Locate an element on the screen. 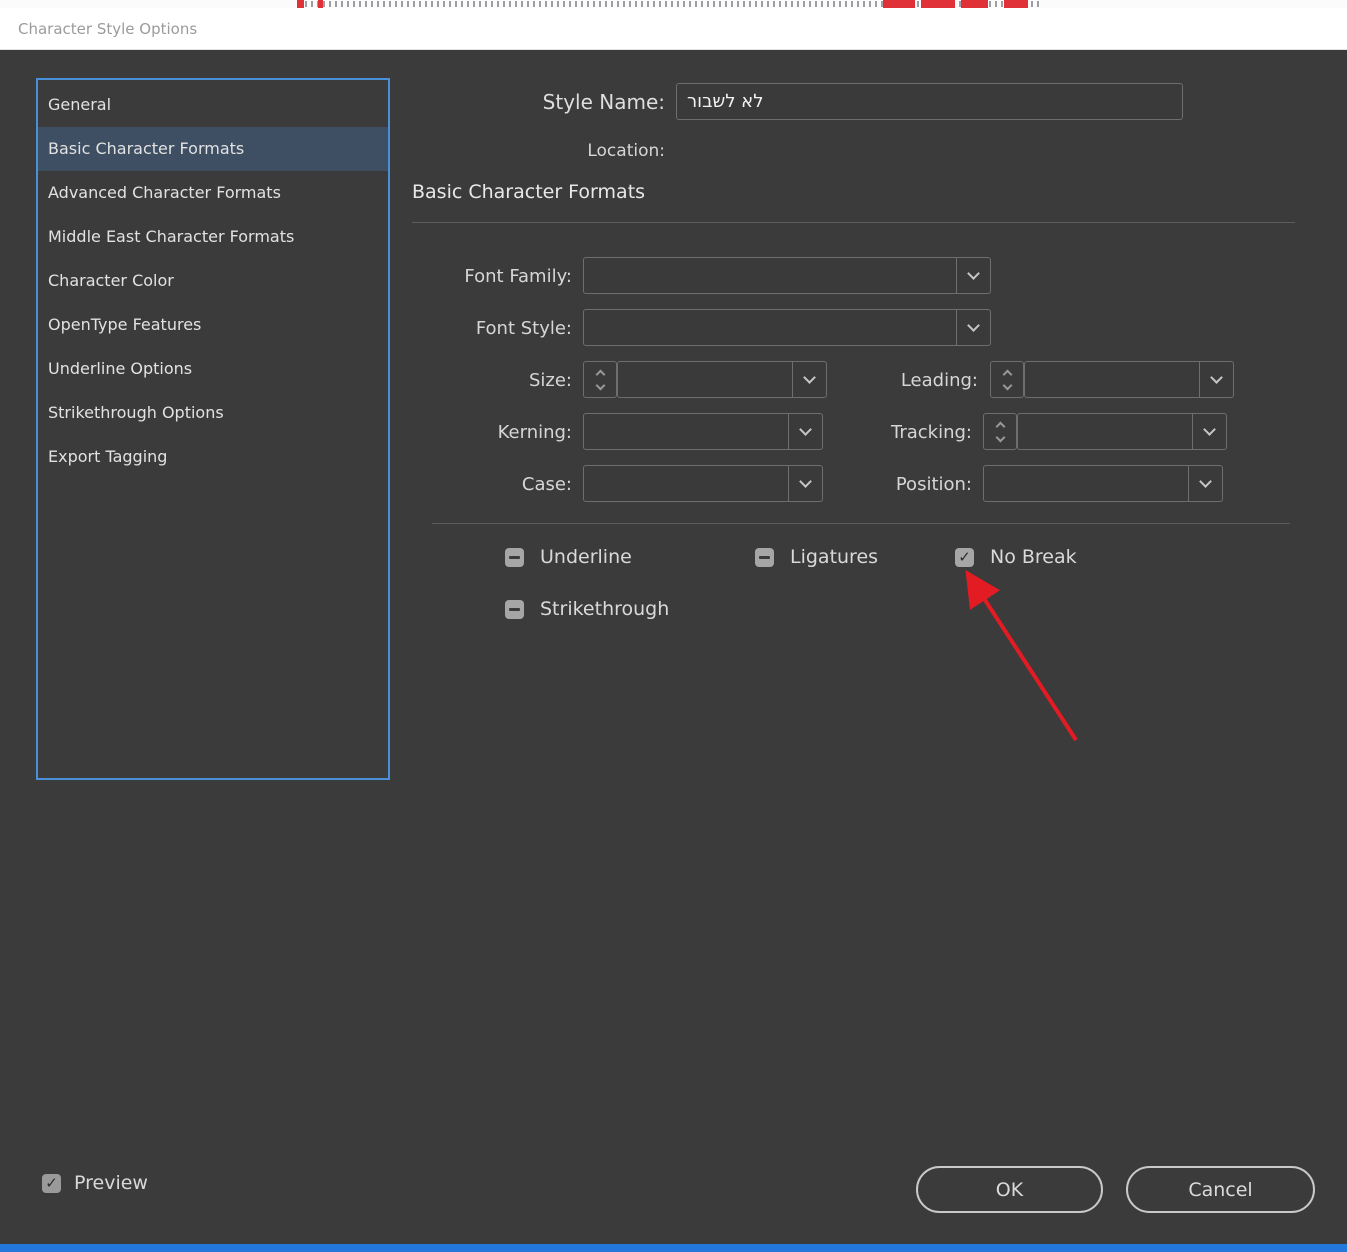 Image resolution: width=1347 pixels, height=1252 pixels. position-select is located at coordinates (1103, 483).